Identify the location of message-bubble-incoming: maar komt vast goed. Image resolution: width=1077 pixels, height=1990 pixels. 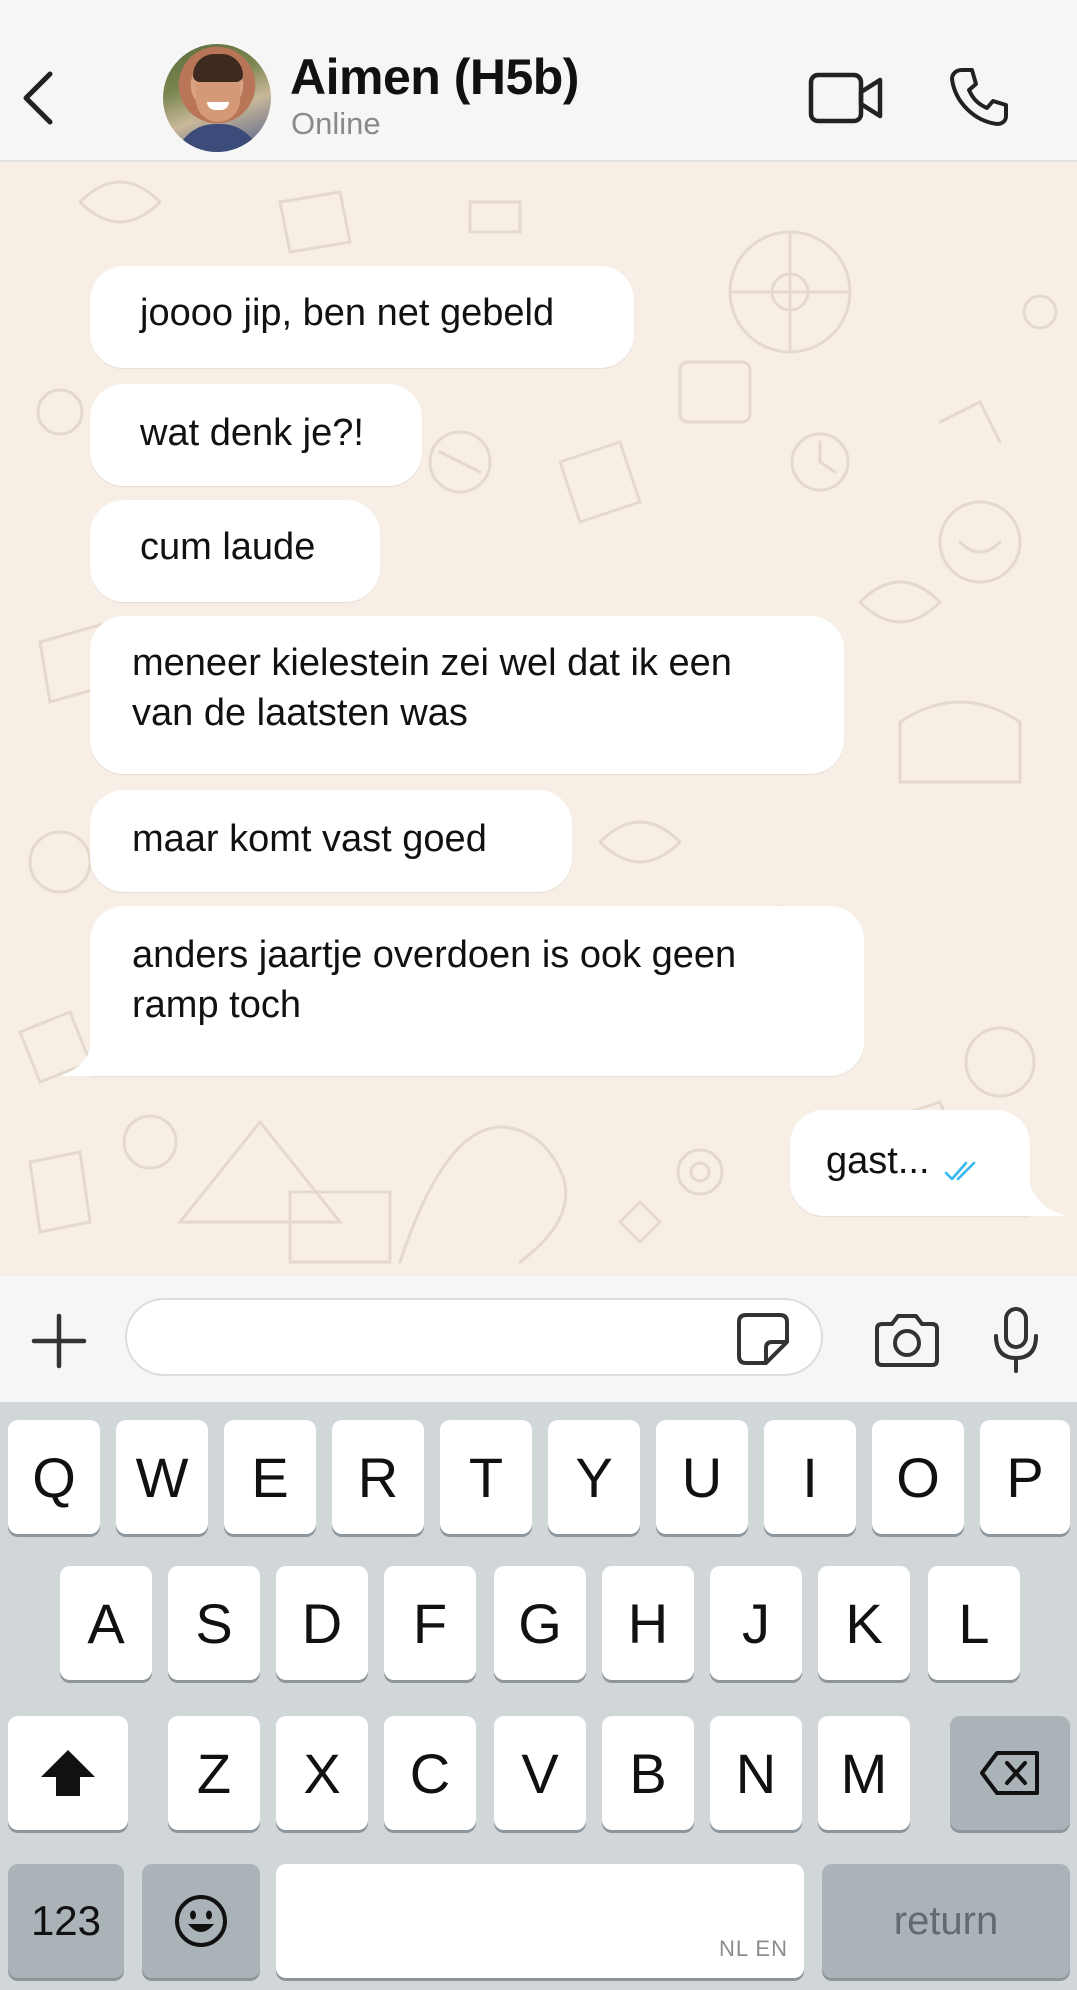
(331, 841).